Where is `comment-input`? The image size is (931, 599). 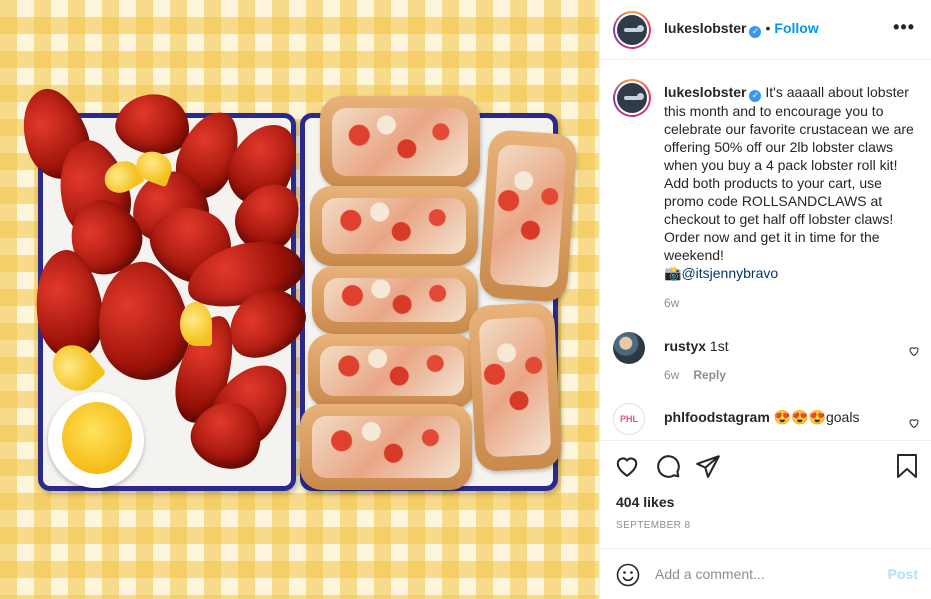 comment-input is located at coordinates (765, 574).